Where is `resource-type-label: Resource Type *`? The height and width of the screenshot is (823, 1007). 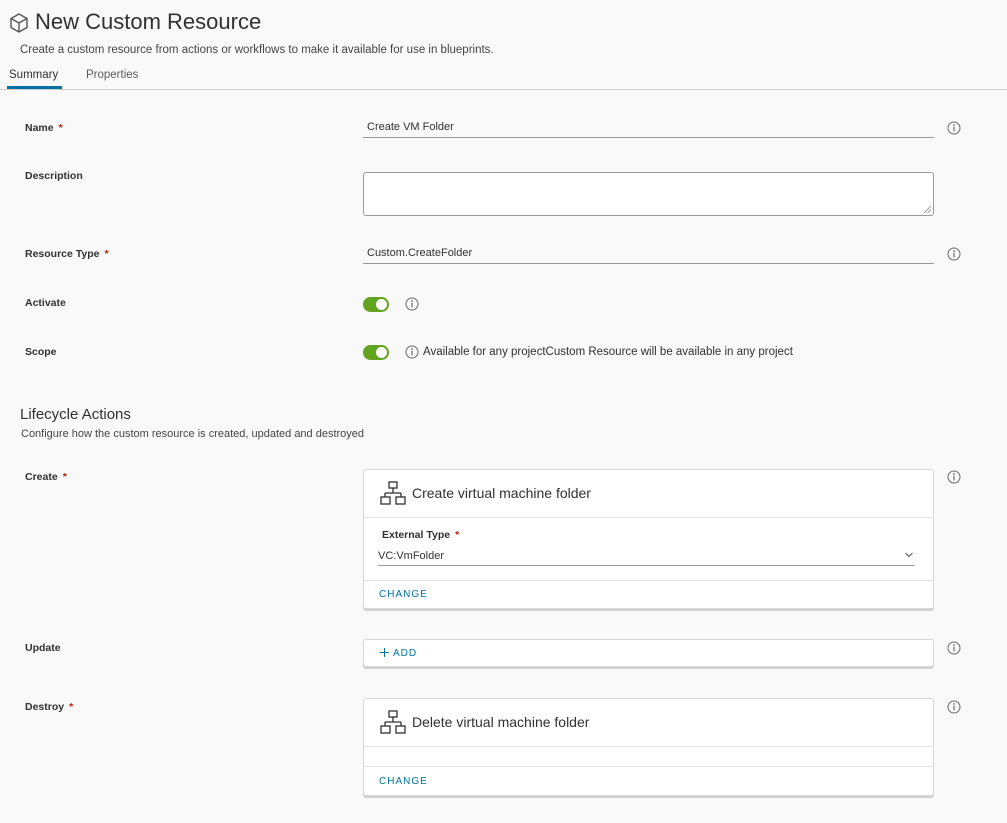 resource-type-label: Resource Type * is located at coordinates (67, 254).